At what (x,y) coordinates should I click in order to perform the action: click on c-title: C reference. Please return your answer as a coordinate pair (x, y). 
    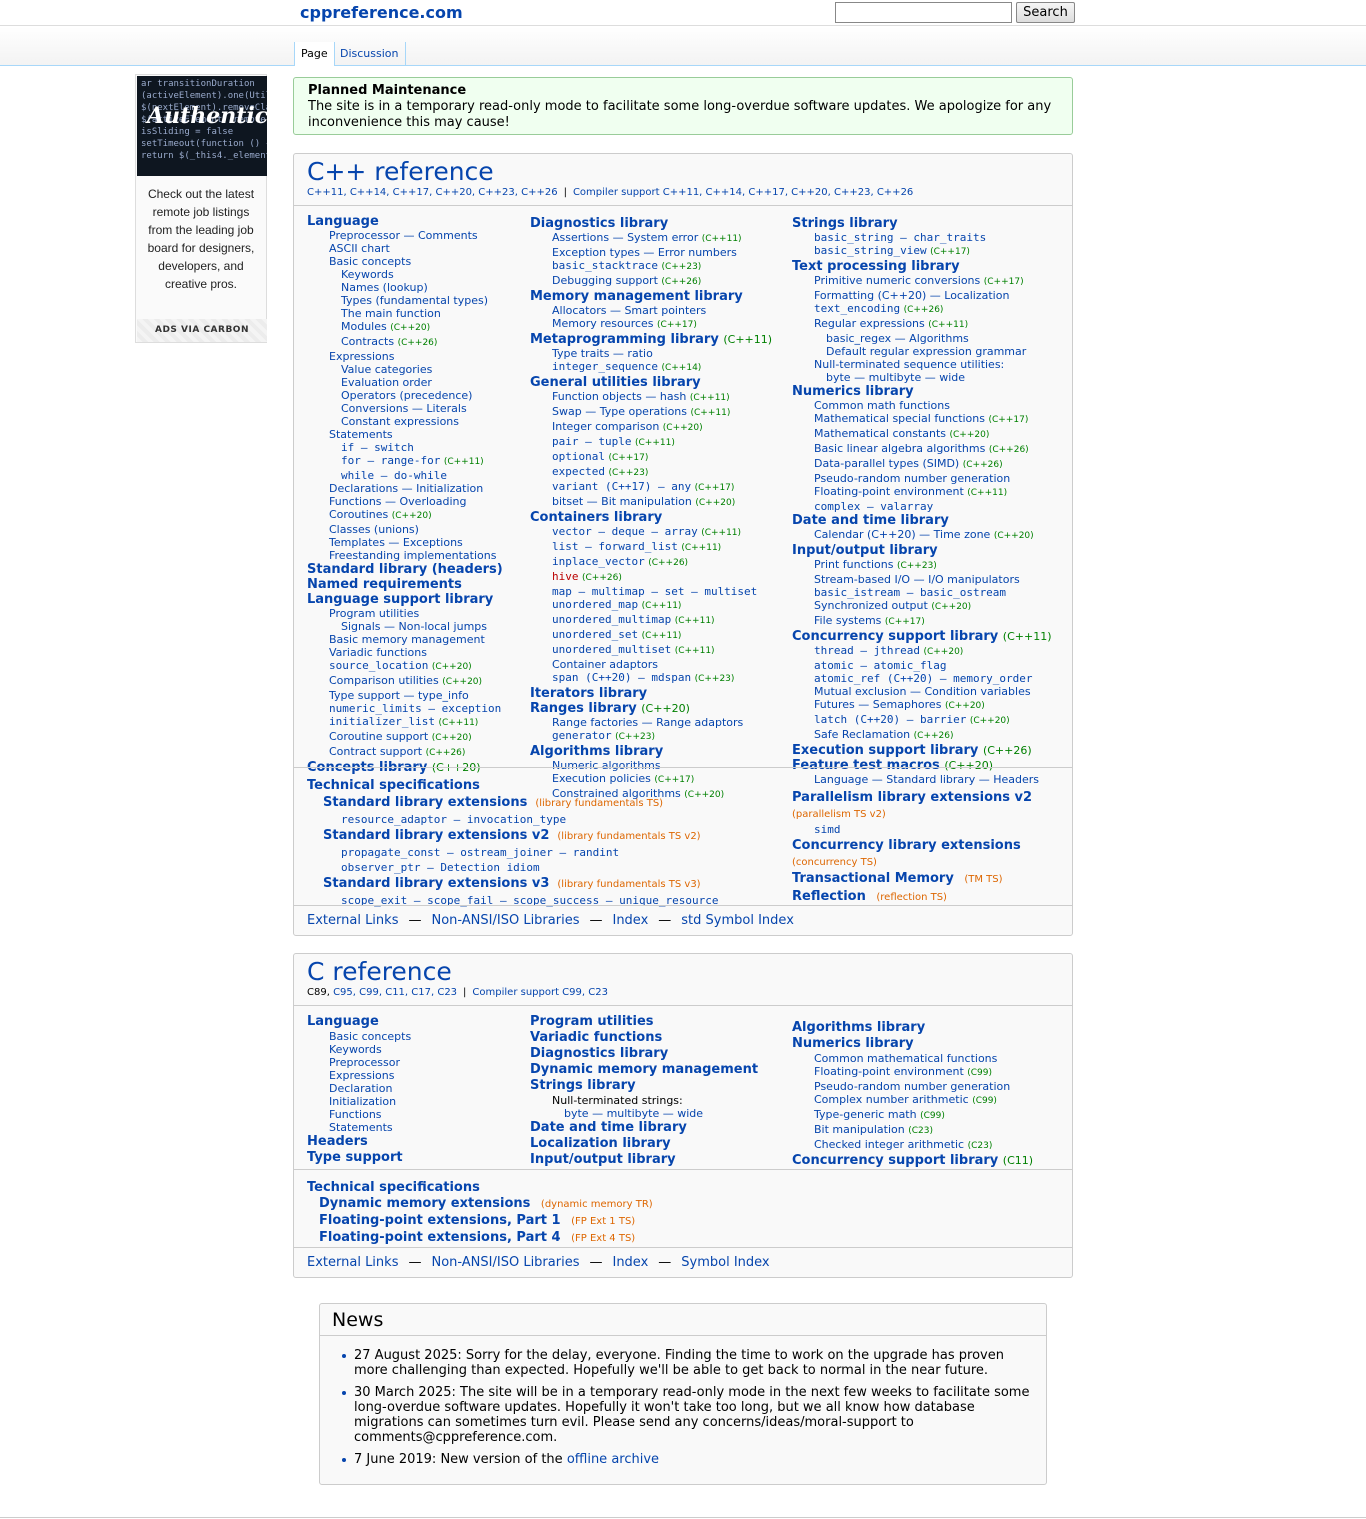
    Looking at the image, I should click on (379, 972).